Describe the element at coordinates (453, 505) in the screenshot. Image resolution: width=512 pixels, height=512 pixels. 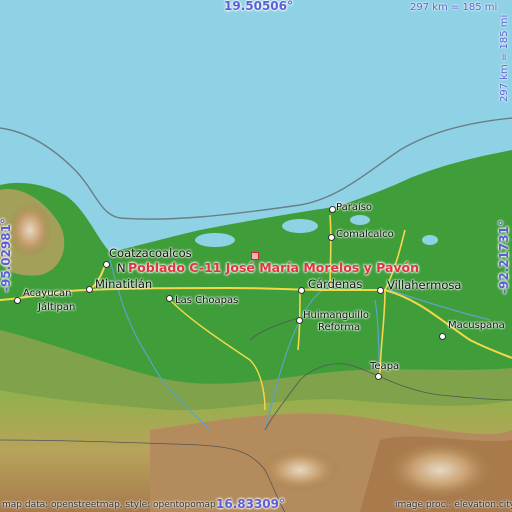
I see `attribution-right: image proc.: elevation.city` at that location.